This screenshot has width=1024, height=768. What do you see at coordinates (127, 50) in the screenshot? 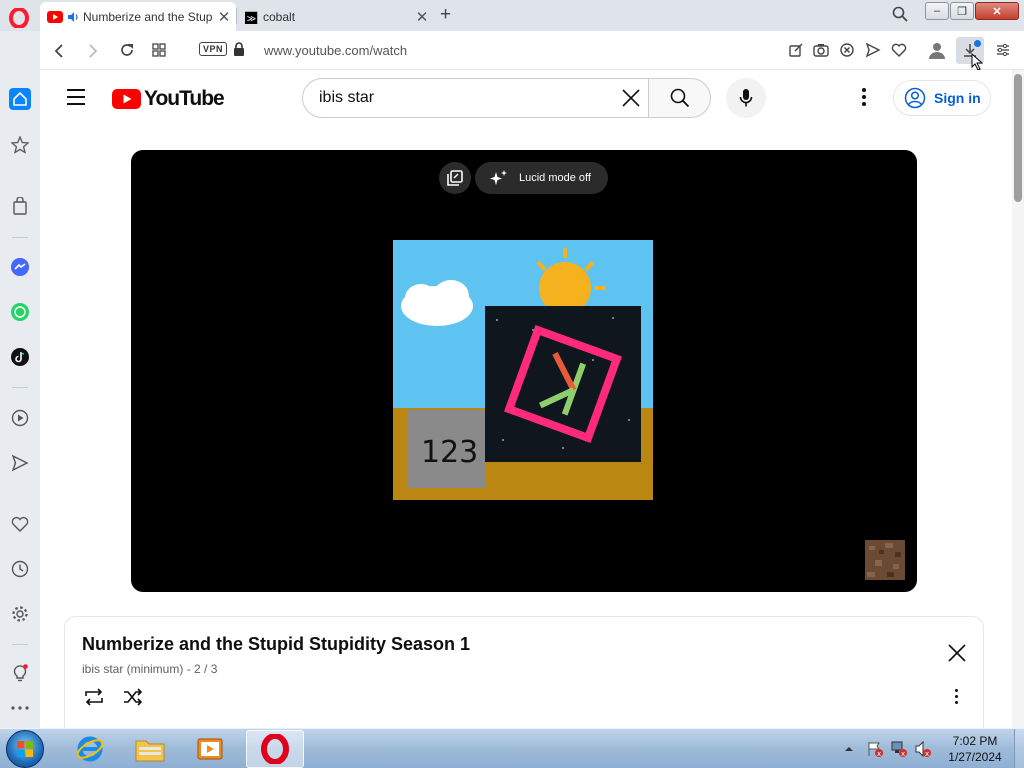
I see `reload-icon` at bounding box center [127, 50].